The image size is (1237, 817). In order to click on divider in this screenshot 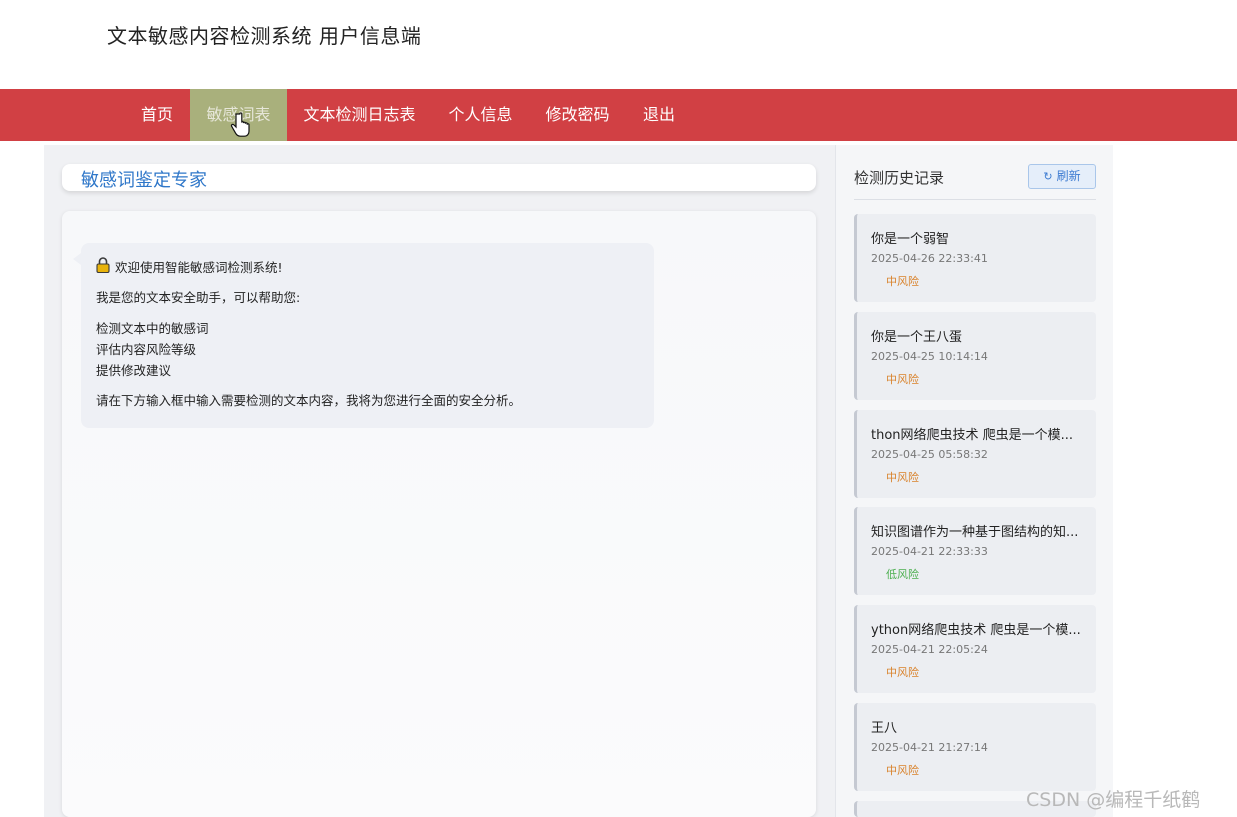, I will do `click(975, 199)`.